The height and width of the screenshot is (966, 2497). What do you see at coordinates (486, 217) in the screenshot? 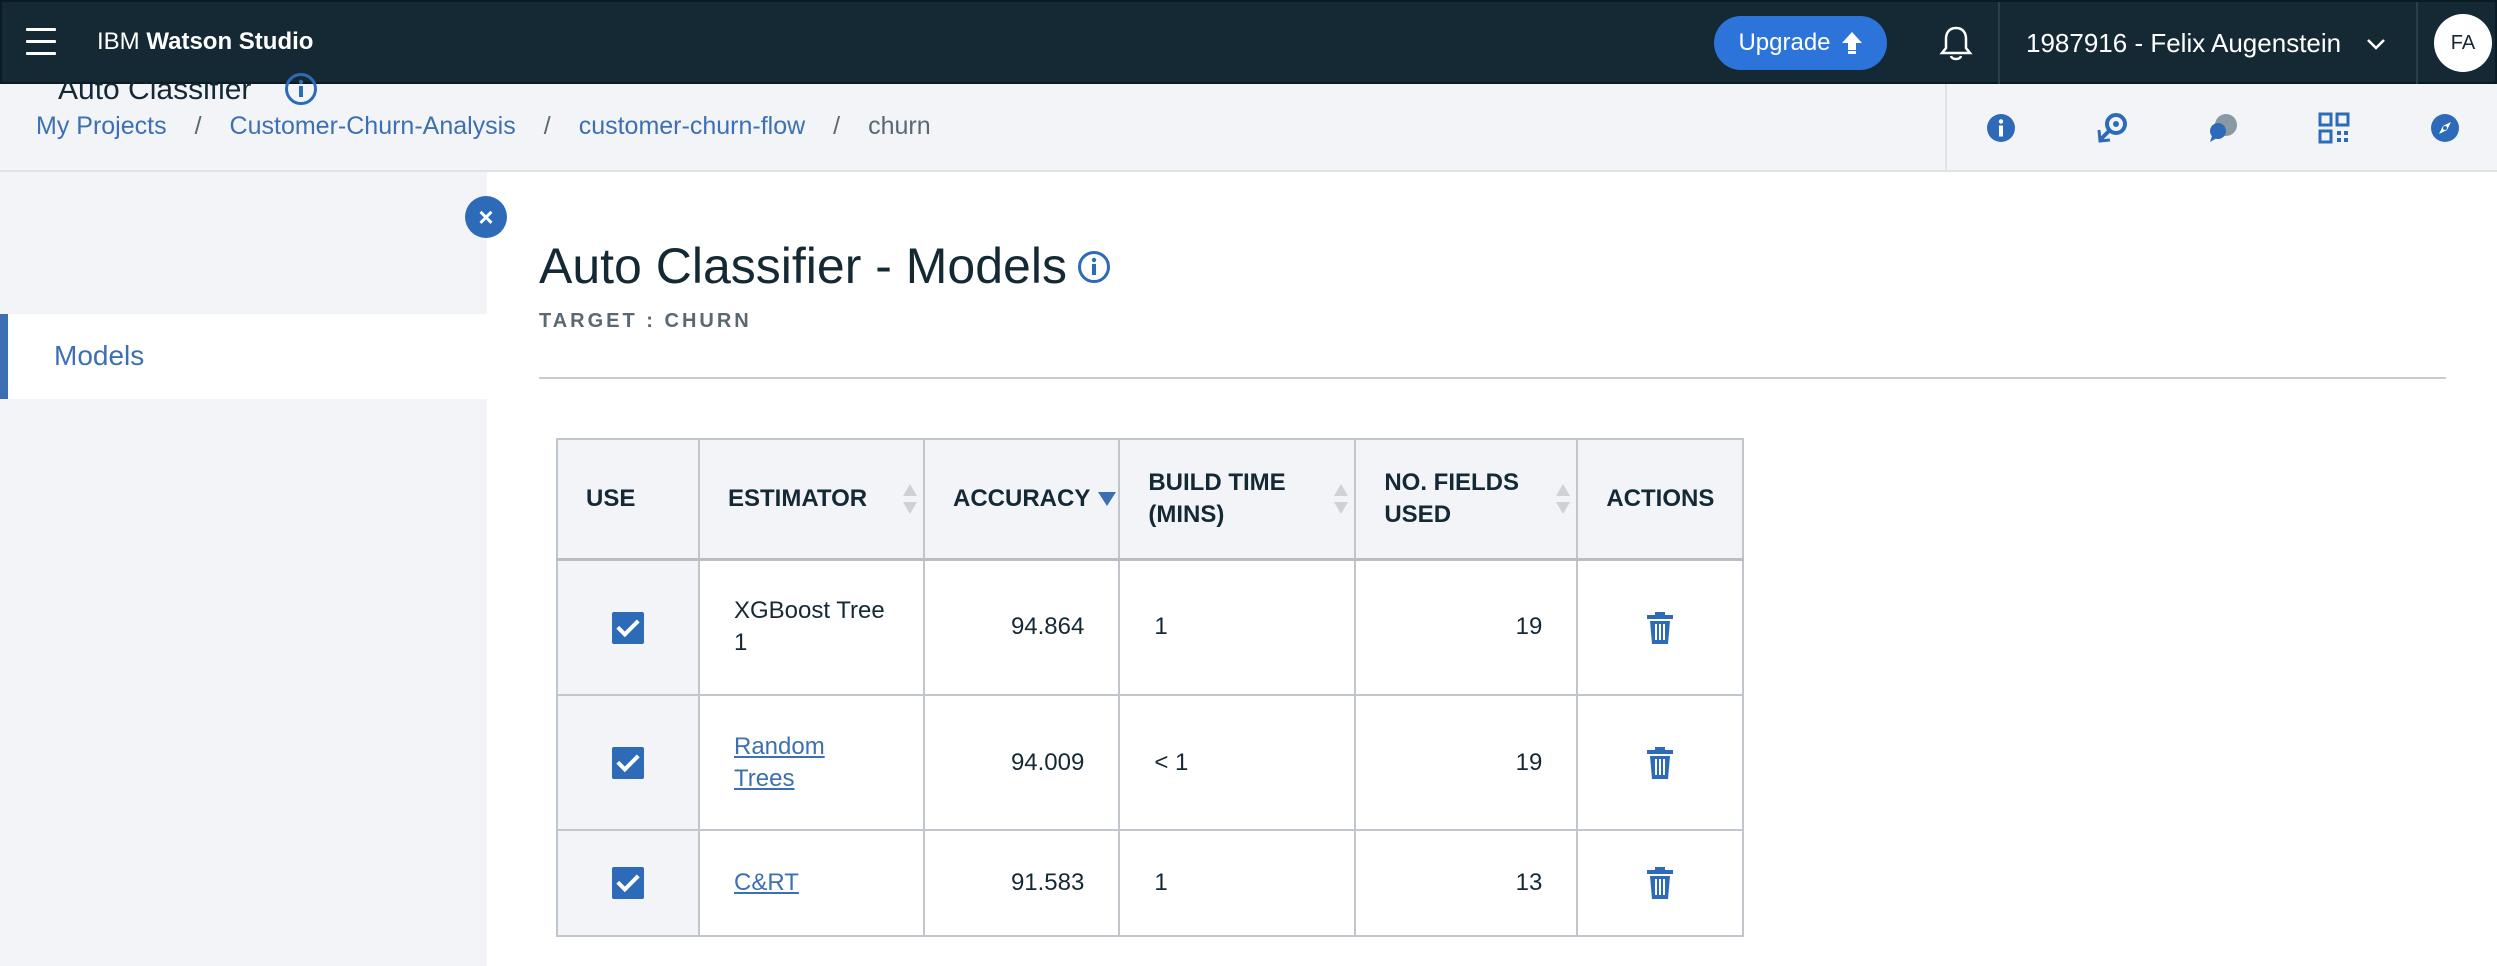
I see `close-panel-button: ×` at bounding box center [486, 217].